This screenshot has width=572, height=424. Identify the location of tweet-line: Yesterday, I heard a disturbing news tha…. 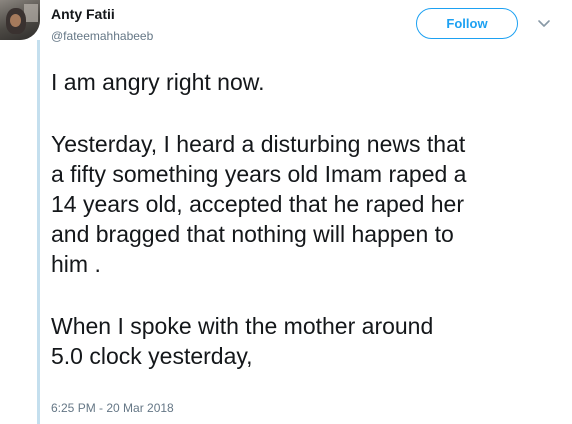
(258, 144).